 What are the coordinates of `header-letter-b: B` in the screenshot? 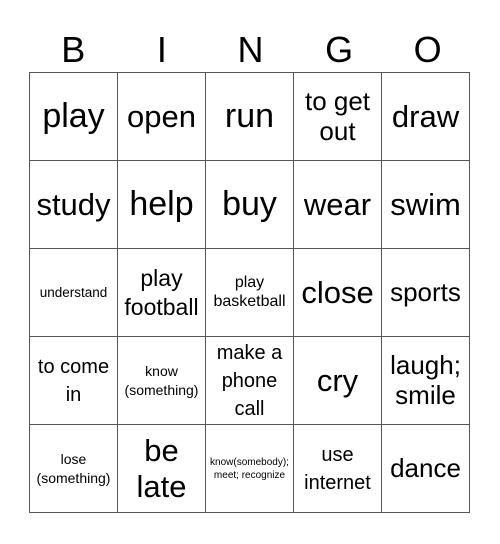 It's located at (73, 49).